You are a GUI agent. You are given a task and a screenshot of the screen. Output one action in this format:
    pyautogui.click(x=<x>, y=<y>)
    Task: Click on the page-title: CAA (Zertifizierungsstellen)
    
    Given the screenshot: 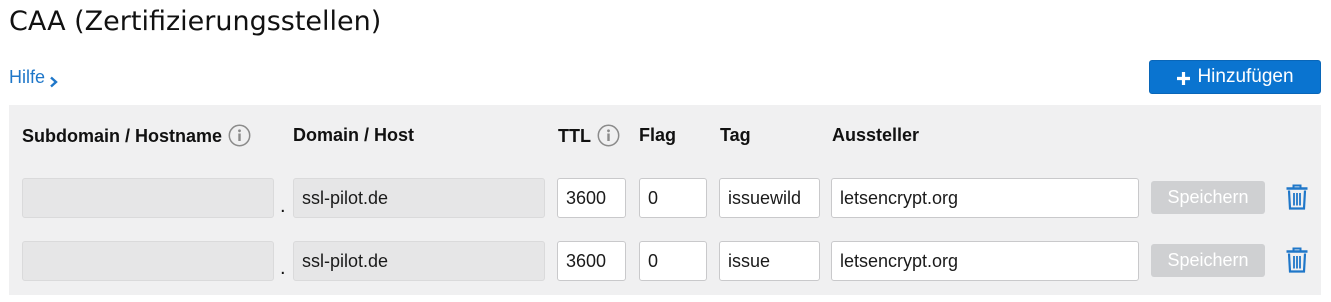 What is the action you would take?
    pyautogui.click(x=195, y=21)
    